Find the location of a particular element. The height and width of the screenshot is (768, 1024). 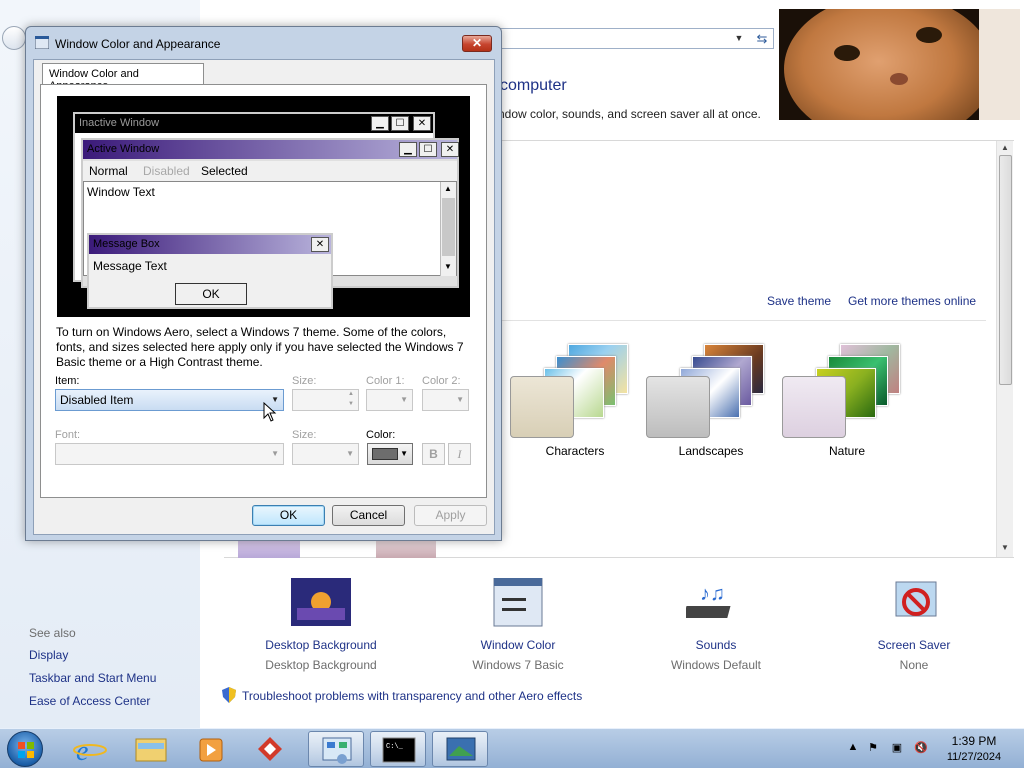

control-panel-icon is located at coordinates (337, 750).